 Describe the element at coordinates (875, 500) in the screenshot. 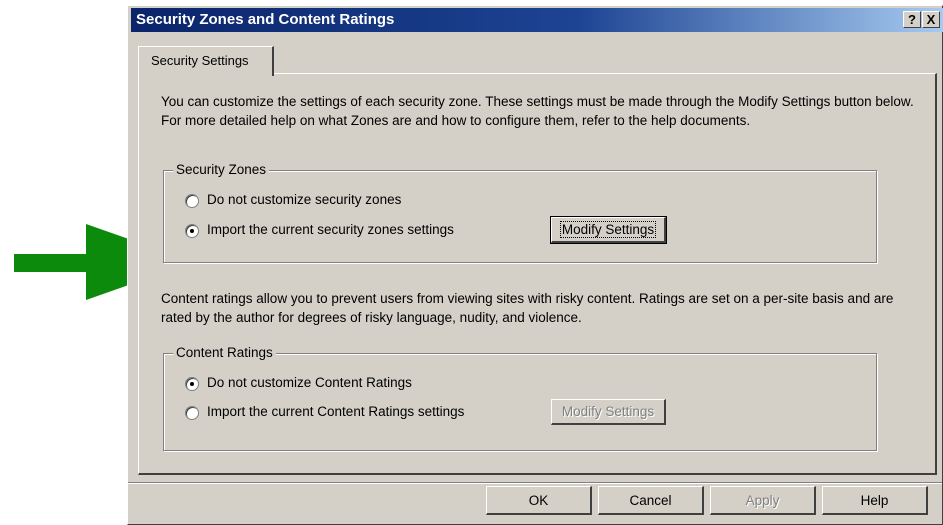

I see `help-button: Help` at that location.